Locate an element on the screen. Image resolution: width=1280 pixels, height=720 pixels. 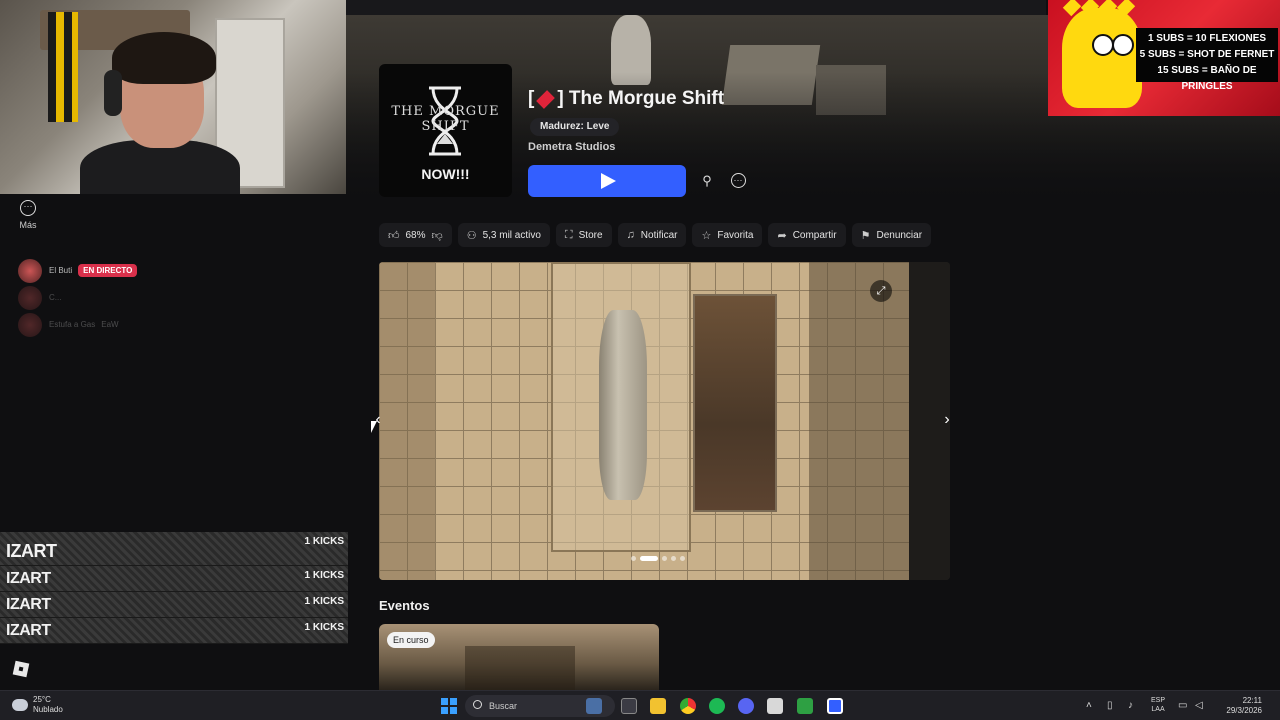
ellipsis-icon: ··· is located at coordinates (738, 180).